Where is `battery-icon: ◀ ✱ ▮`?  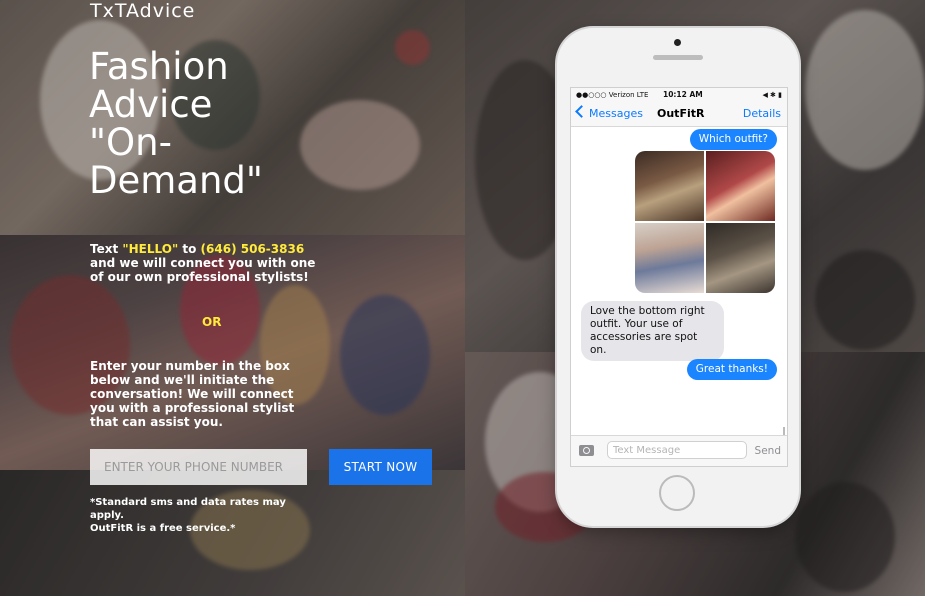
battery-icon: ◀ ✱ ▮ is located at coordinates (772, 95).